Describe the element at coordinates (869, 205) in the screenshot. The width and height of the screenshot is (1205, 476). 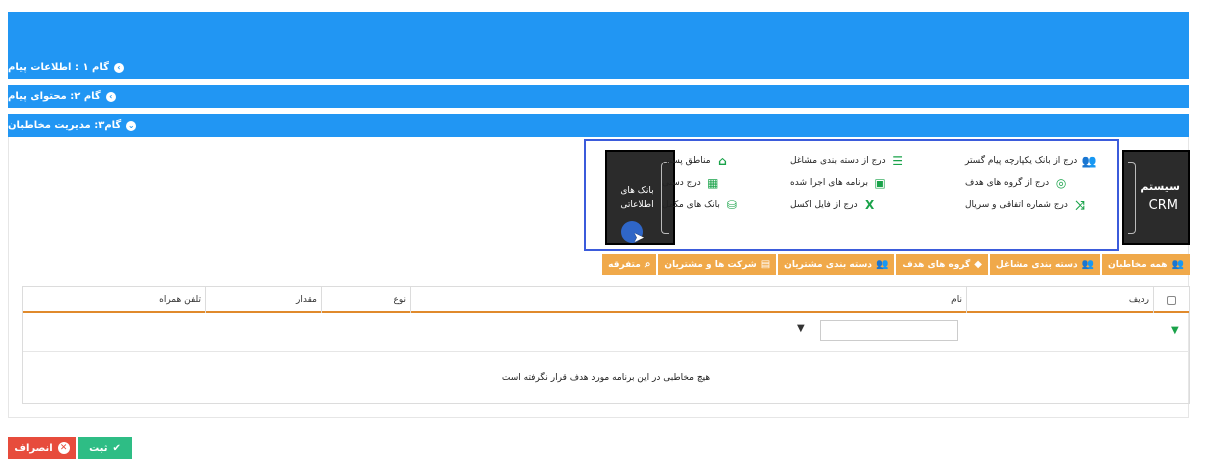
I see `excel-icon: X` at that location.